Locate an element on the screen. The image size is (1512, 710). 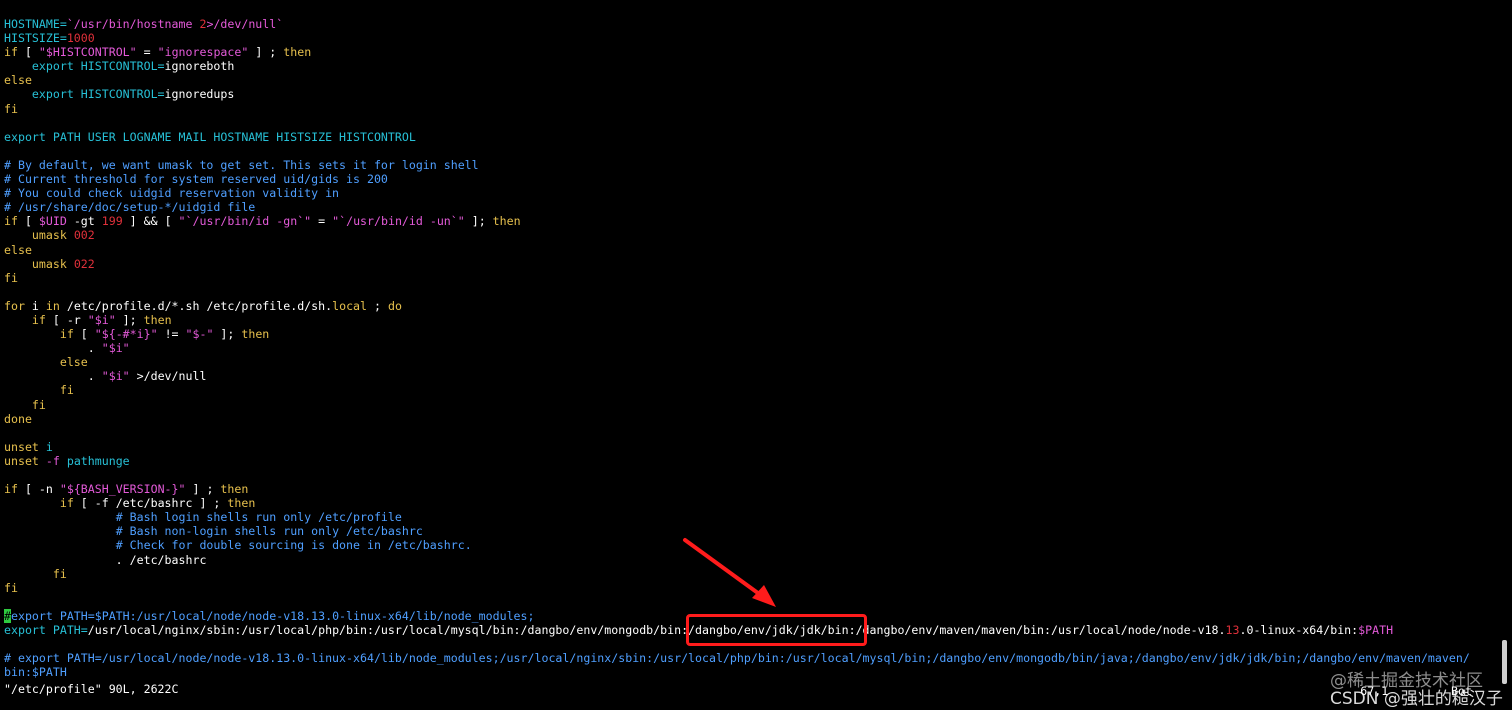
annotation-arrow-icon is located at coordinates (729, 572).